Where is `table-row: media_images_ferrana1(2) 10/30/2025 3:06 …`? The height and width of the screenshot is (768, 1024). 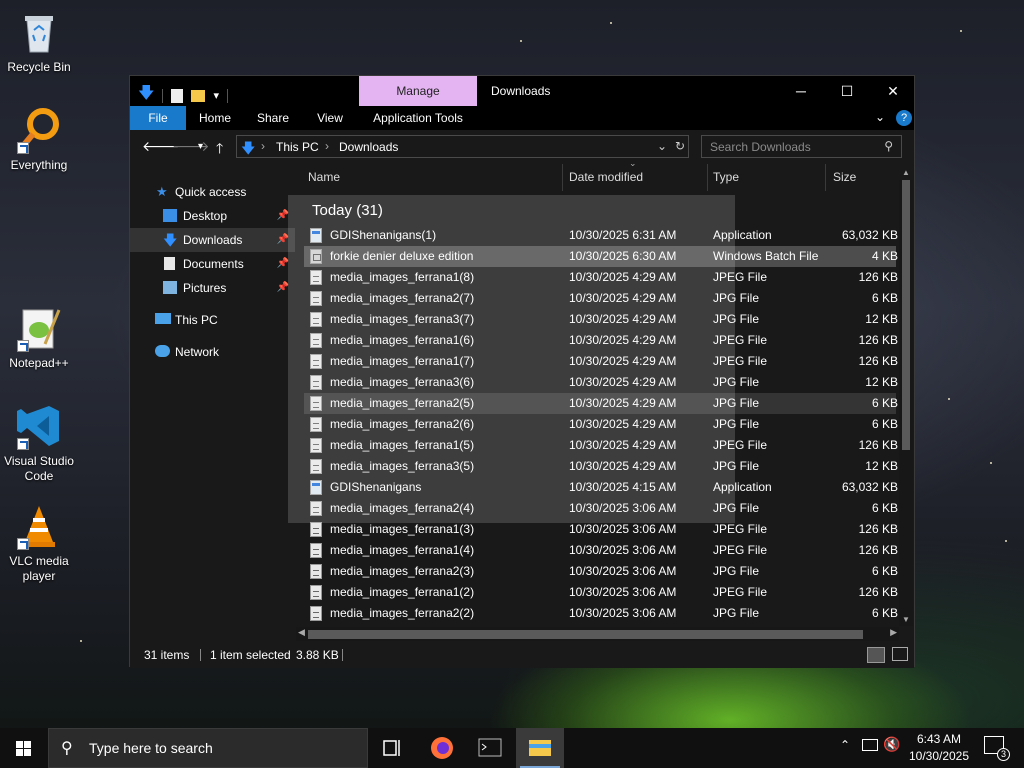 table-row: media_images_ferrana1(2) 10/30/2025 3:06 … is located at coordinates (601, 592).